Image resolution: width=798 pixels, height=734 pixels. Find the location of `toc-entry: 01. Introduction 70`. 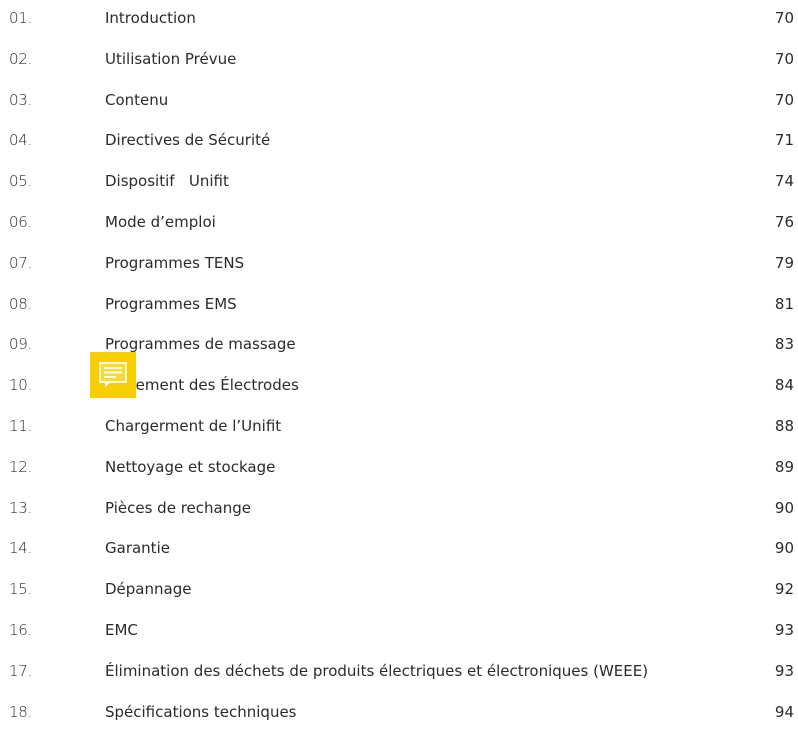

toc-entry: 01. Introduction 70 is located at coordinates (399, 20).